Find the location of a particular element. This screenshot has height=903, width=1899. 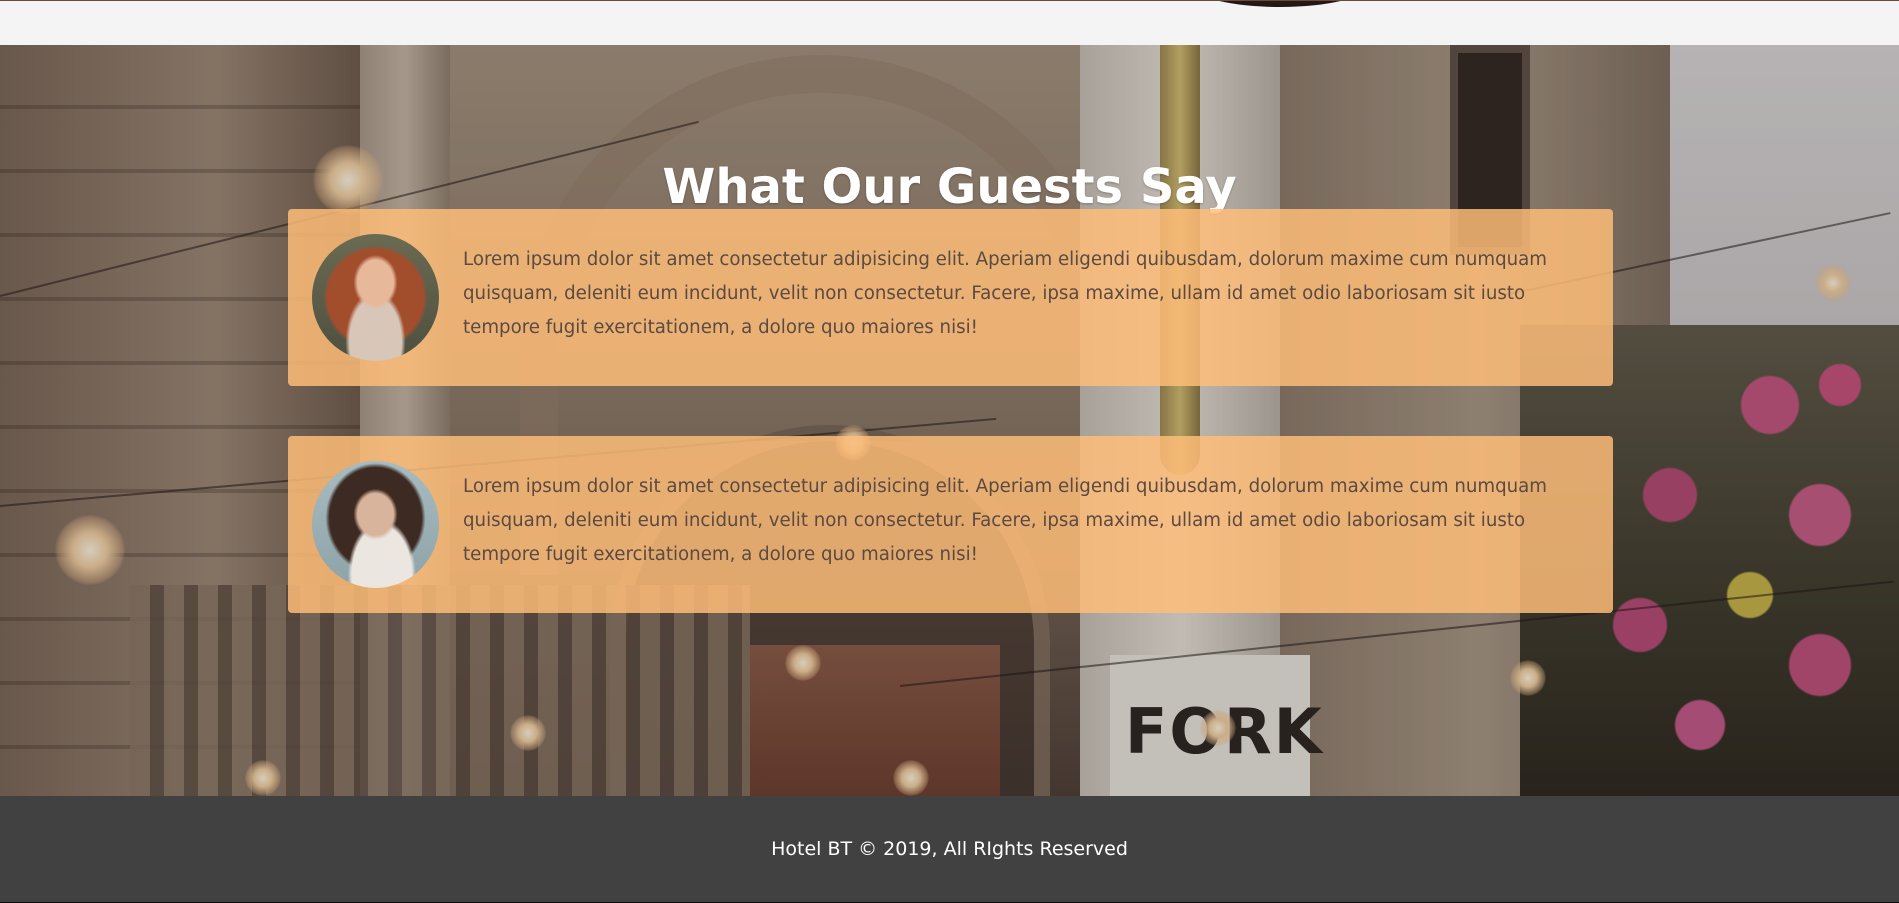

top-strip is located at coordinates (949, 22).